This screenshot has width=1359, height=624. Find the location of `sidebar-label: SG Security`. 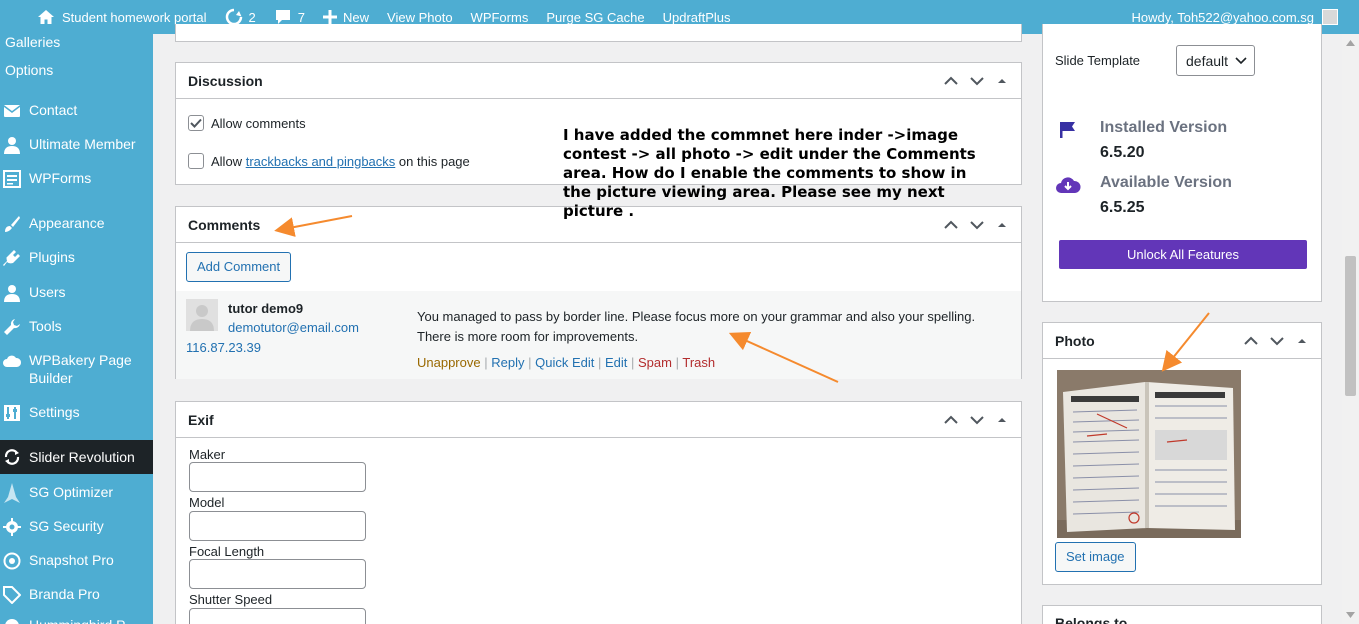

sidebar-label: SG Security is located at coordinates (66, 526).